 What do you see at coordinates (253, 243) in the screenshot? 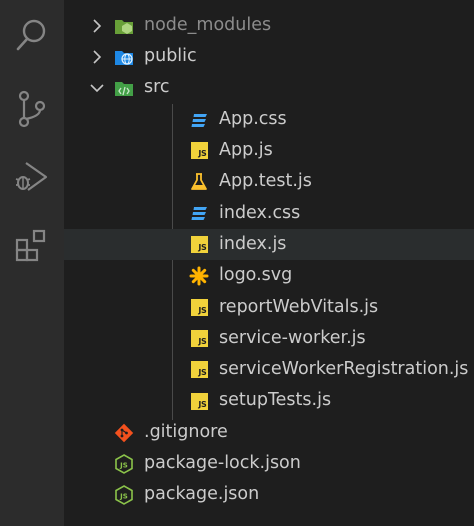
I see `tree-item-label: index.js` at bounding box center [253, 243].